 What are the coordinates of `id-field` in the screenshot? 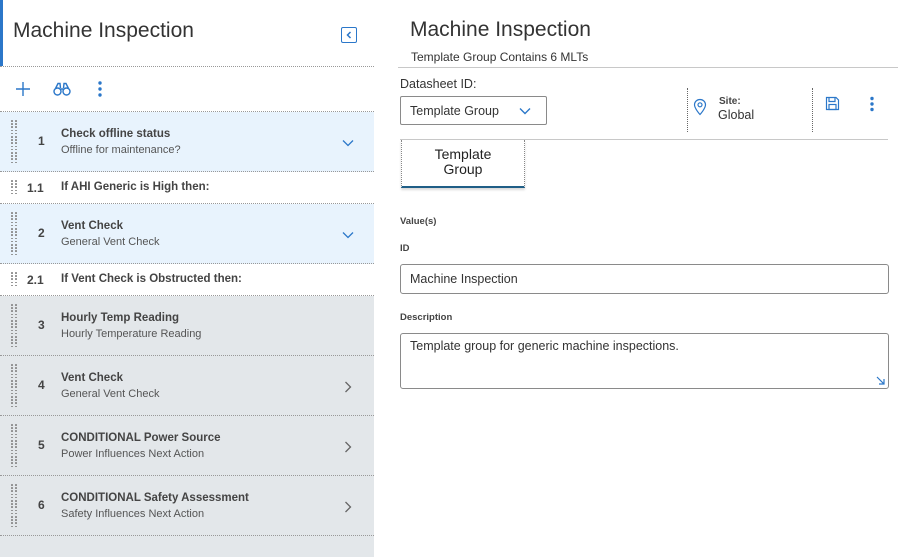 It's located at (644, 279).